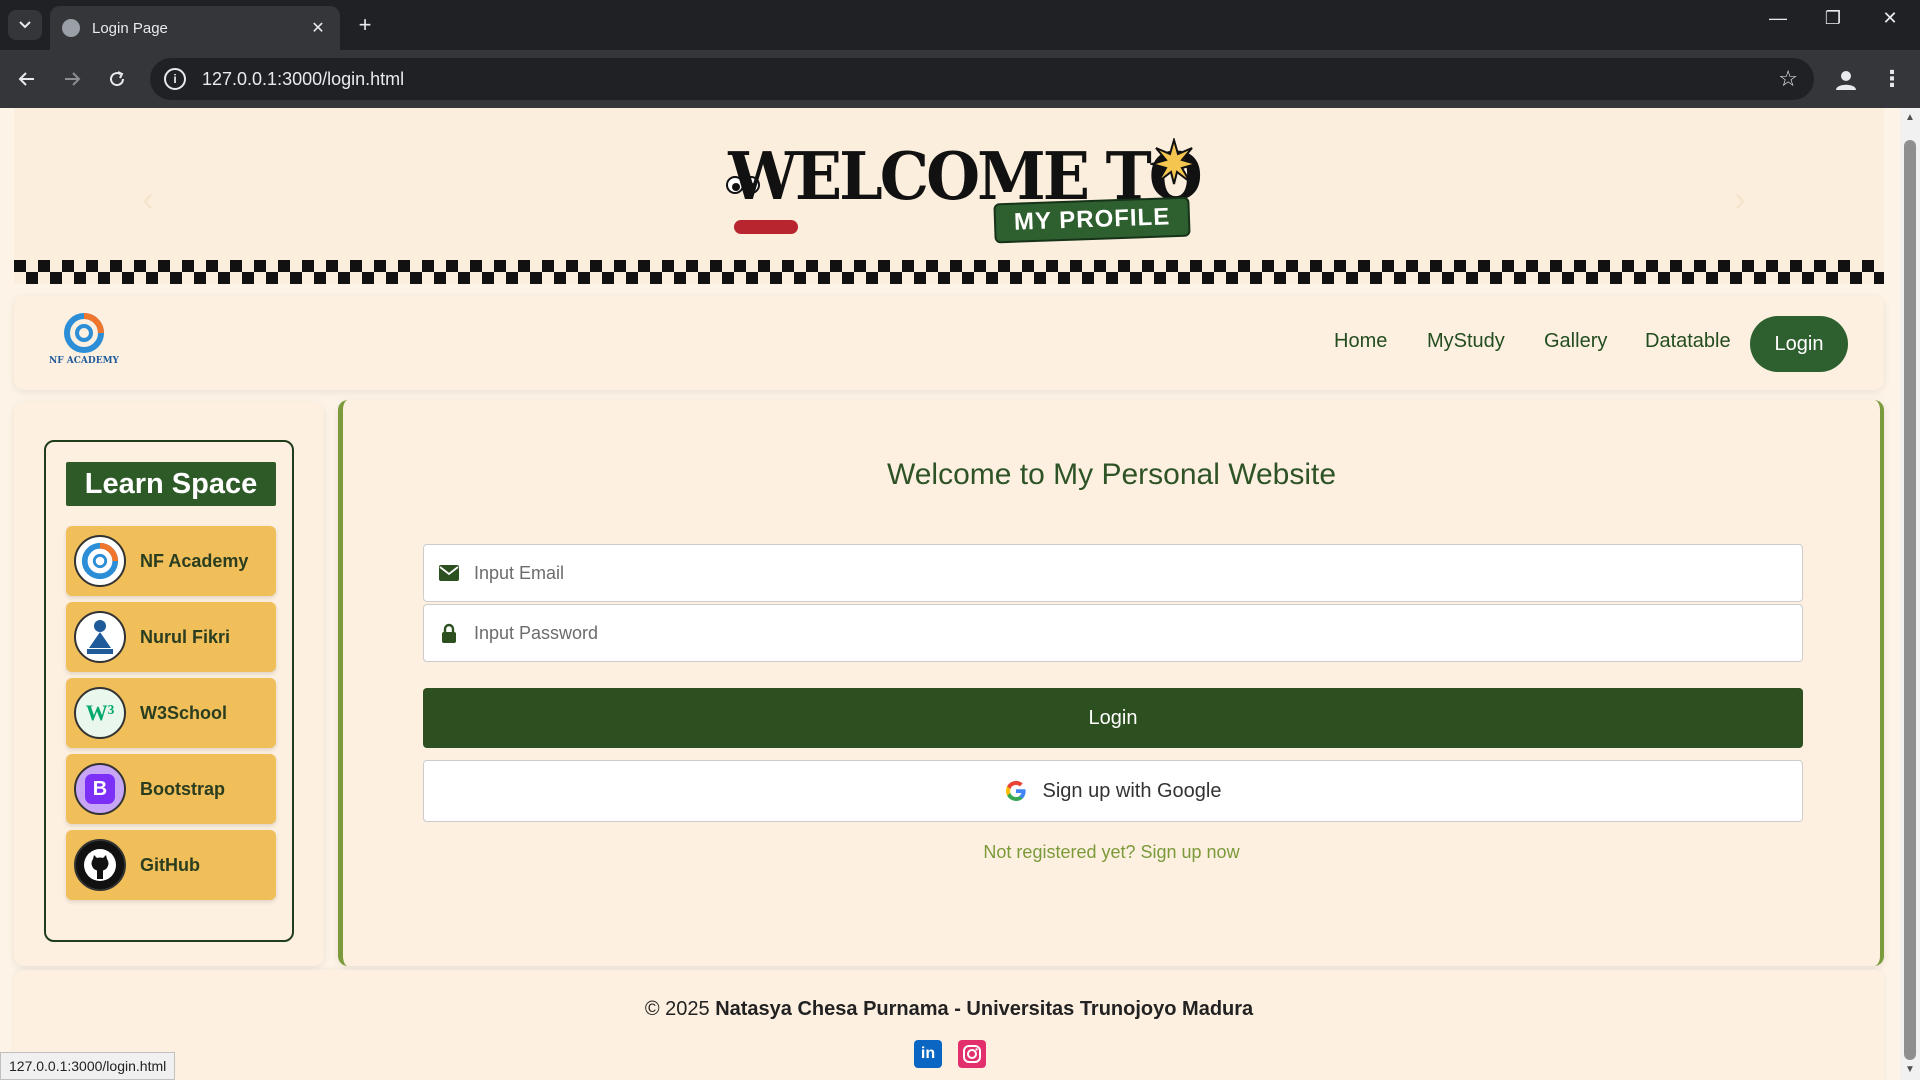 This screenshot has width=1920, height=1080. I want to click on instagram-icon, so click(972, 1054).